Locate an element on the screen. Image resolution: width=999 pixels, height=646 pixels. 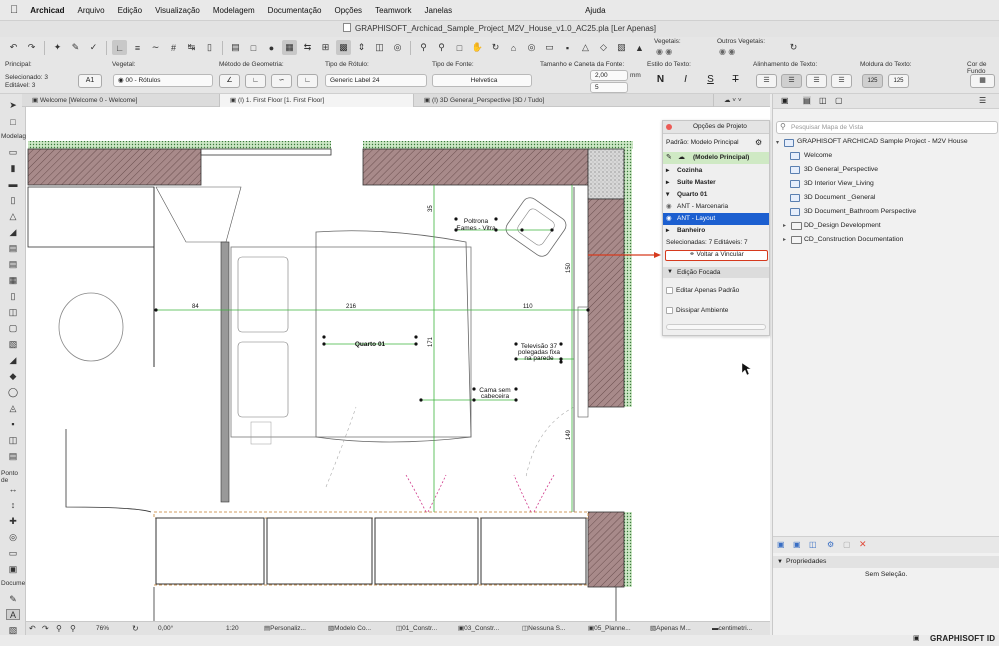
lock-icon: □ is located at coordinates (253, 47).